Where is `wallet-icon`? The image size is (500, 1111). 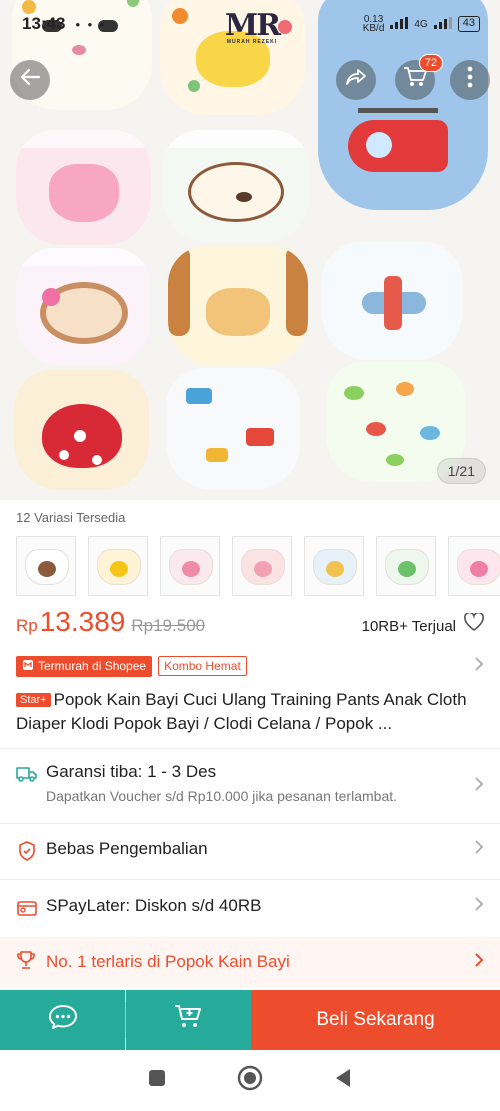 wallet-icon is located at coordinates (27, 908).